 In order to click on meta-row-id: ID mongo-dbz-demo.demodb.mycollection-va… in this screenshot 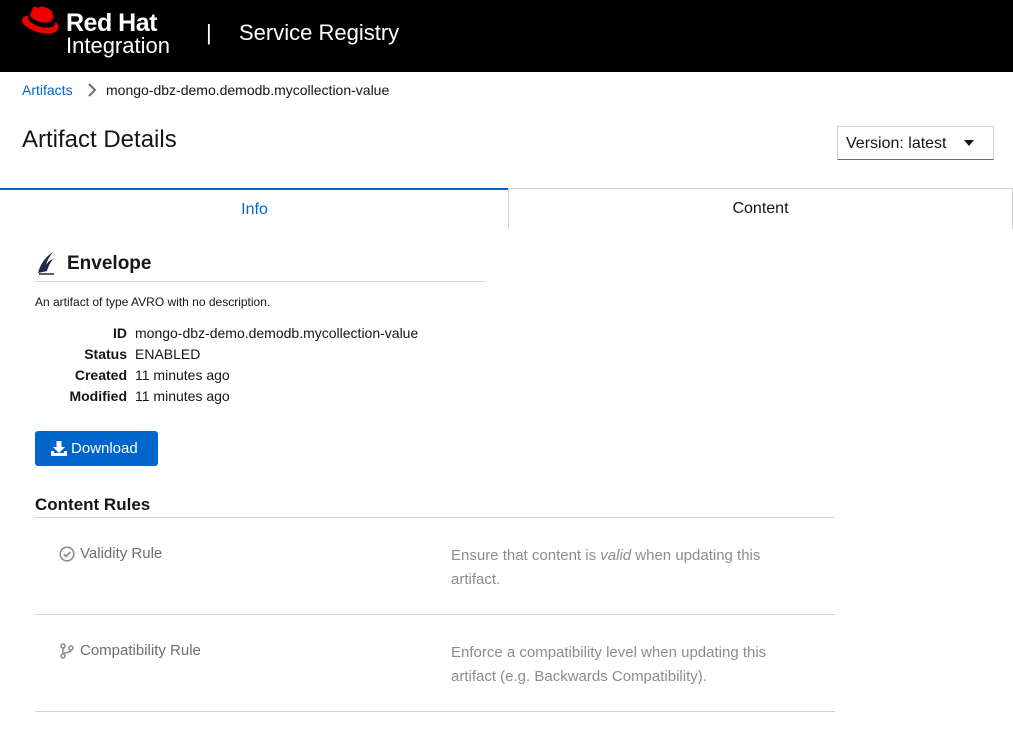, I will do `click(260, 333)`.